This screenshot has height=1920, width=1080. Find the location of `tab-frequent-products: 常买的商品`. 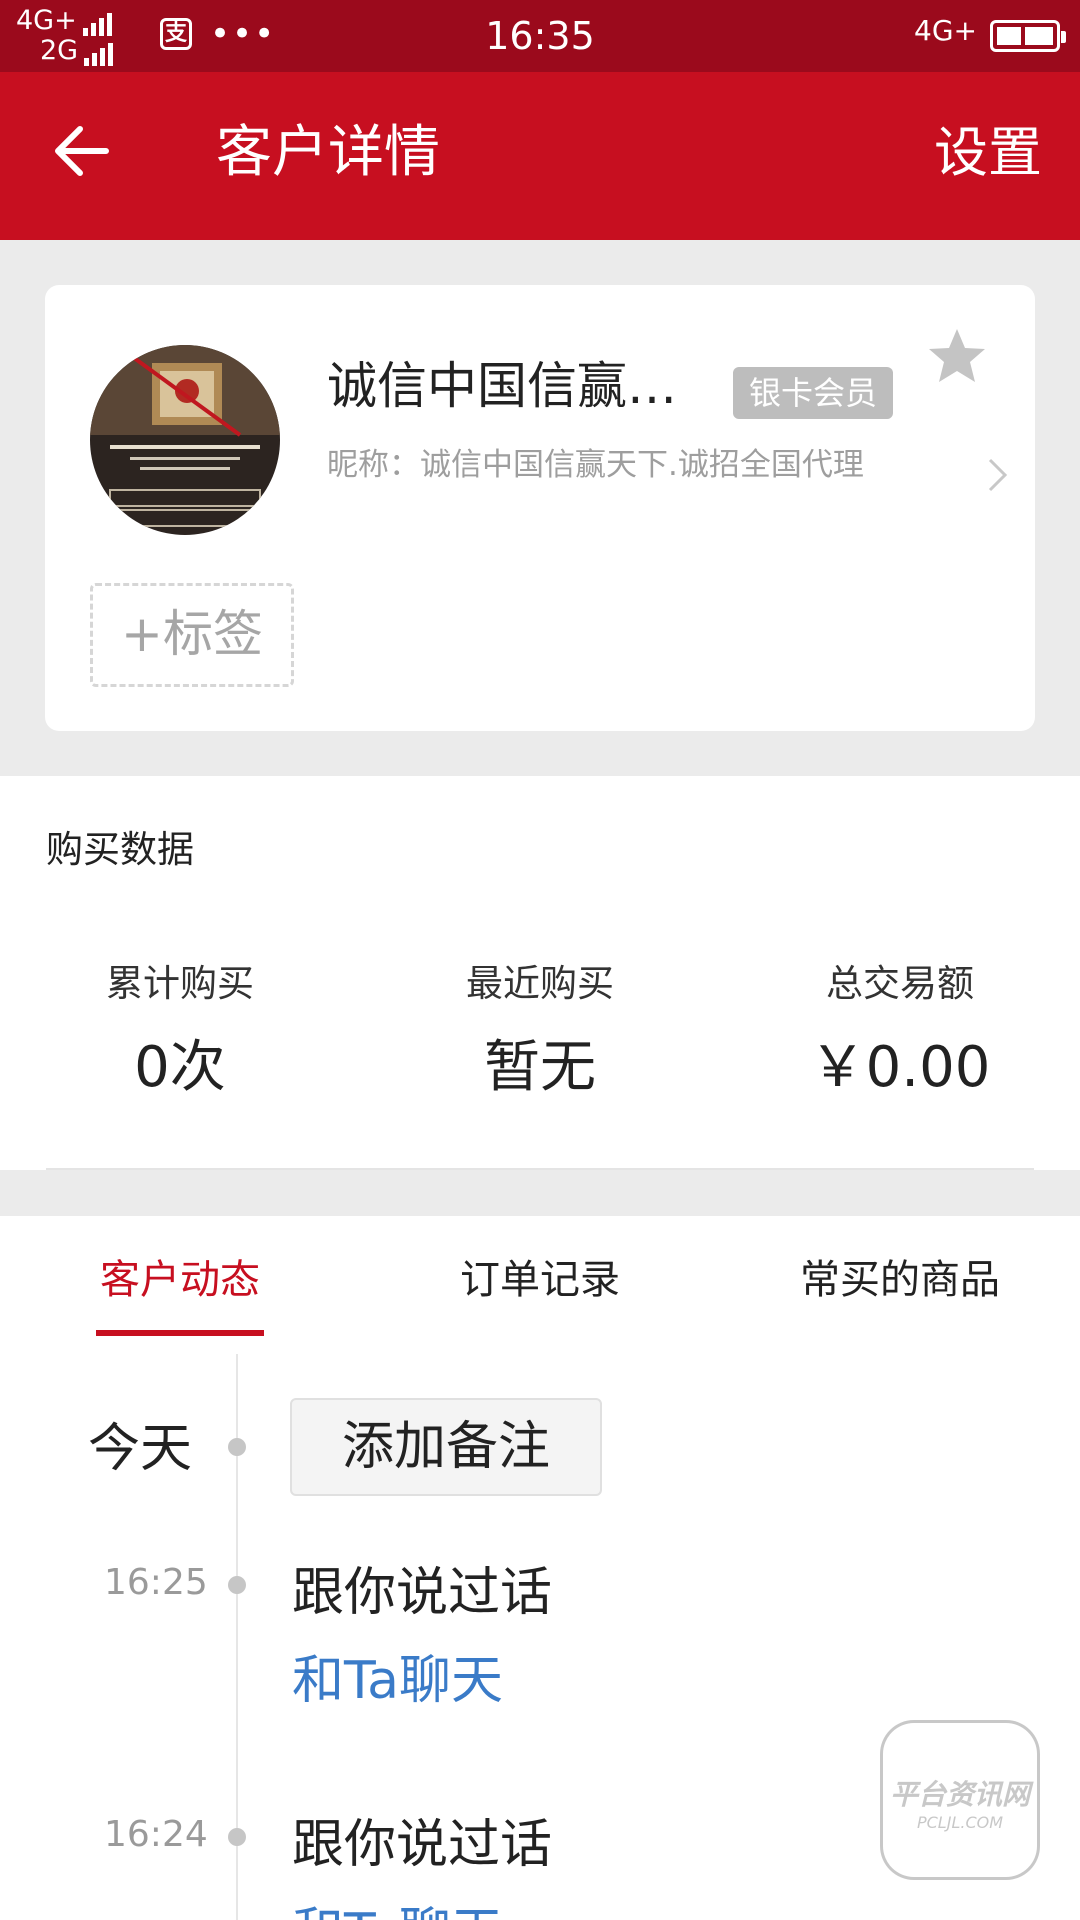

tab-frequent-products: 常买的商品 is located at coordinates (900, 1280).